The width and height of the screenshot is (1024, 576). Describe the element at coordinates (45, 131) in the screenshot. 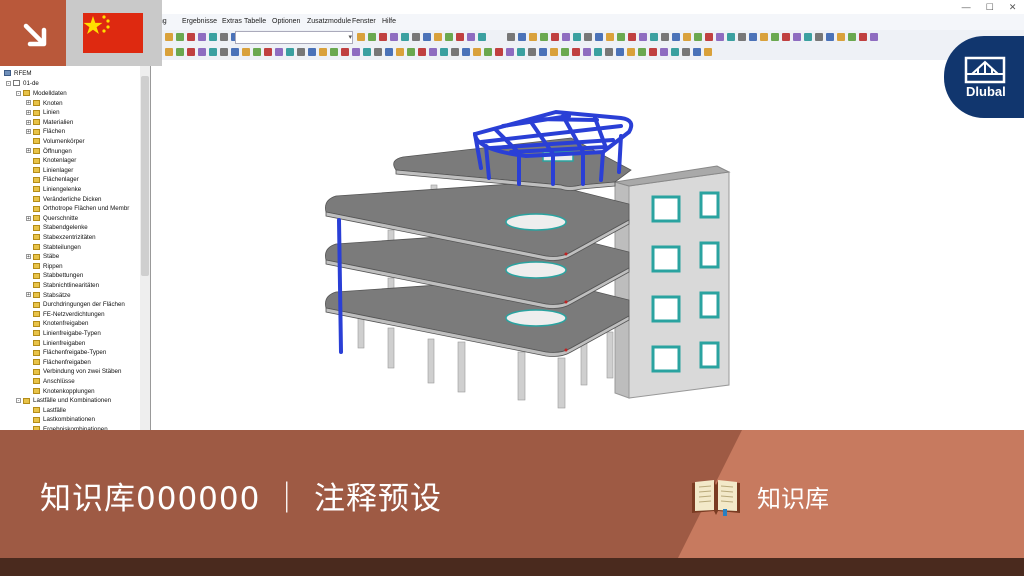

I see `tree-item: + Flächen` at that location.